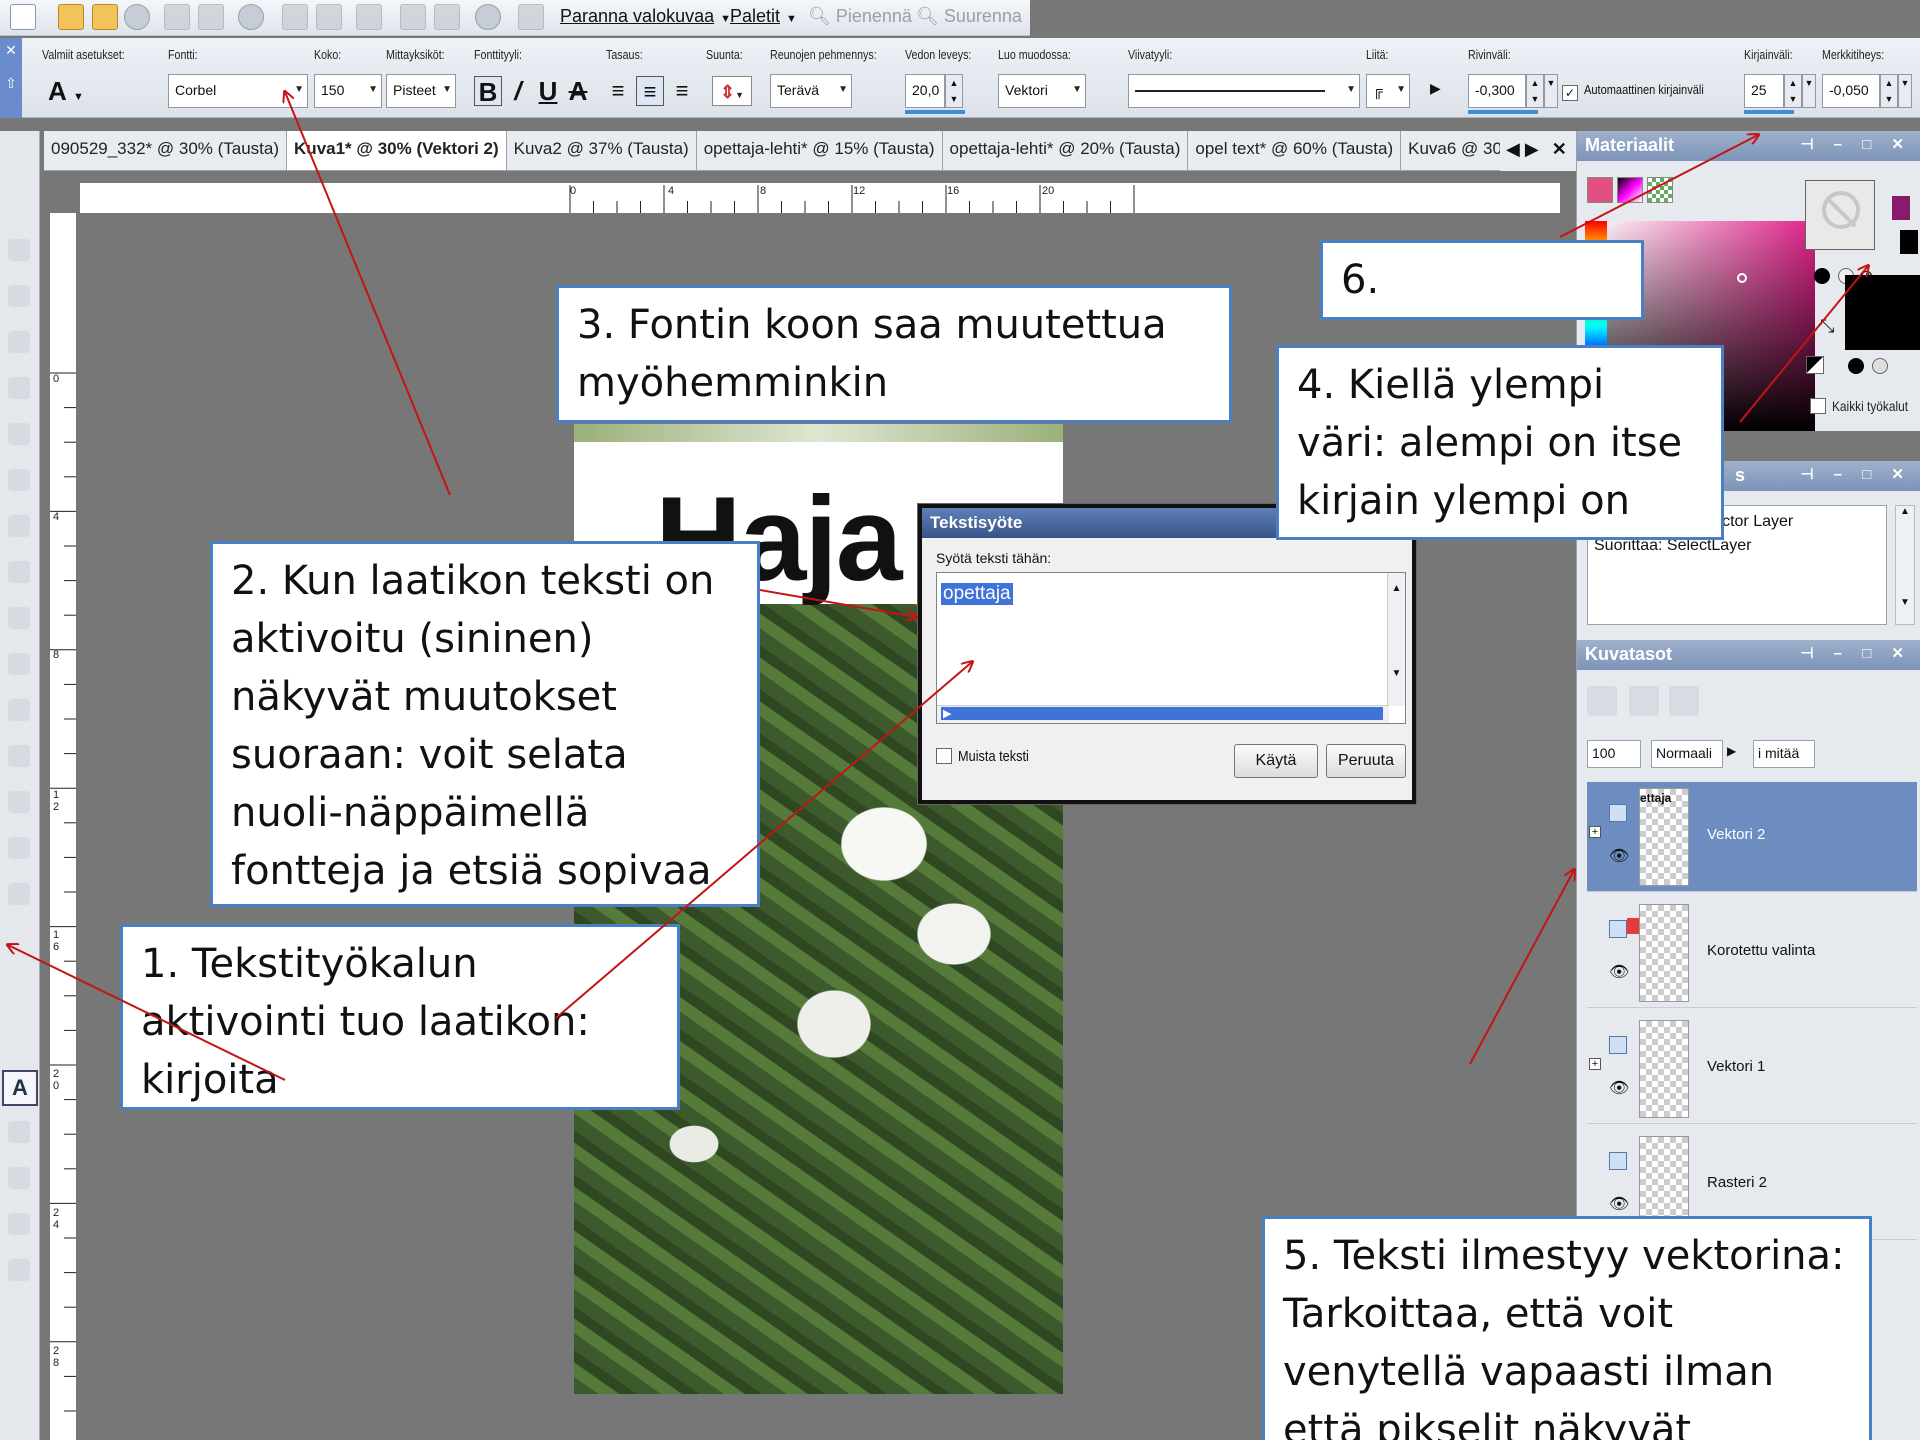 Image resolution: width=1920 pixels, height=1440 pixels. What do you see at coordinates (602, 150) in the screenshot?
I see `tab-document: Kuva2 @ 37% (Tausta)` at bounding box center [602, 150].